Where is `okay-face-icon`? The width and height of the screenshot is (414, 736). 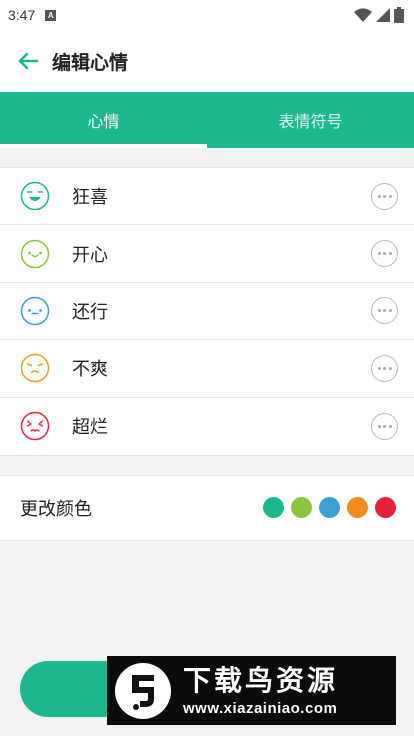 okay-face-icon is located at coordinates (35, 311).